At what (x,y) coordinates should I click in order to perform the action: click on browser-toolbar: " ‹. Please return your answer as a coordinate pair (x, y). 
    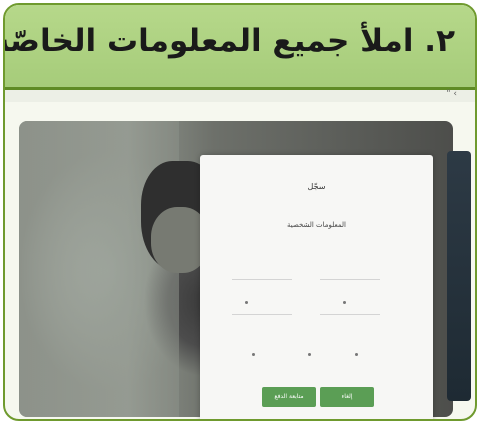
    Looking at the image, I should click on (240, 95).